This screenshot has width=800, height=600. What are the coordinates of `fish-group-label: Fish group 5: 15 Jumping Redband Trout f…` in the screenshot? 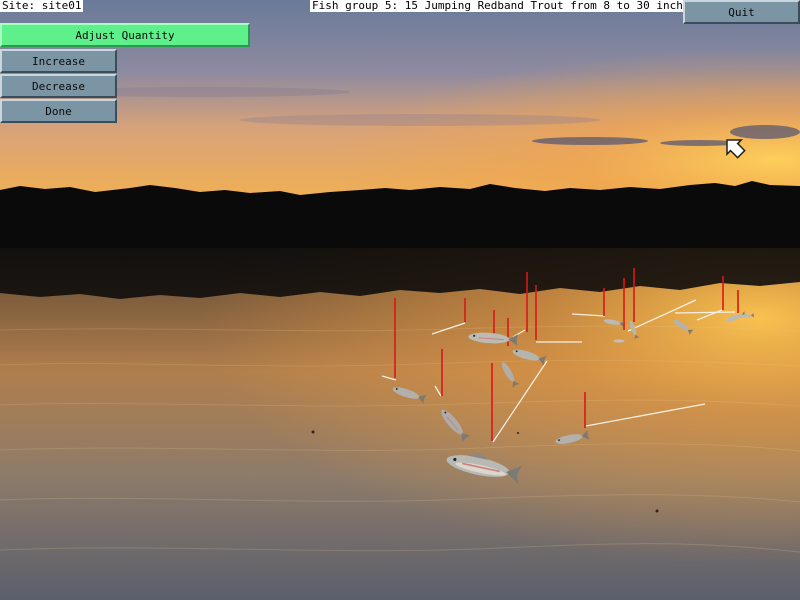 It's located at (504, 6).